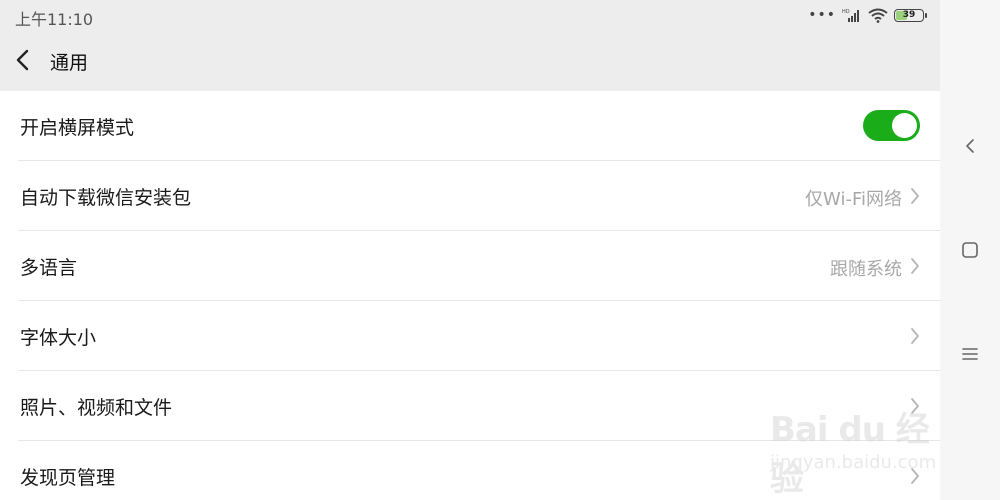 The image size is (1000, 500). I want to click on setting-label: 自动下载微信安装包, so click(106, 198).